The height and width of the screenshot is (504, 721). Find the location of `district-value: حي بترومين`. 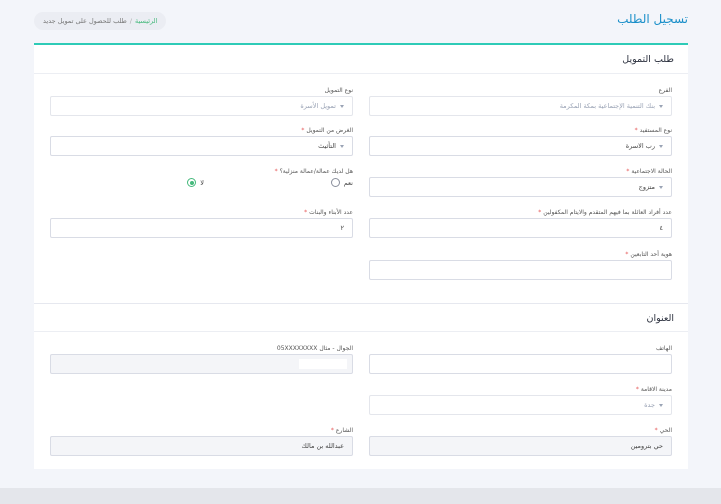

district-value: حي بترومين is located at coordinates (646, 446).